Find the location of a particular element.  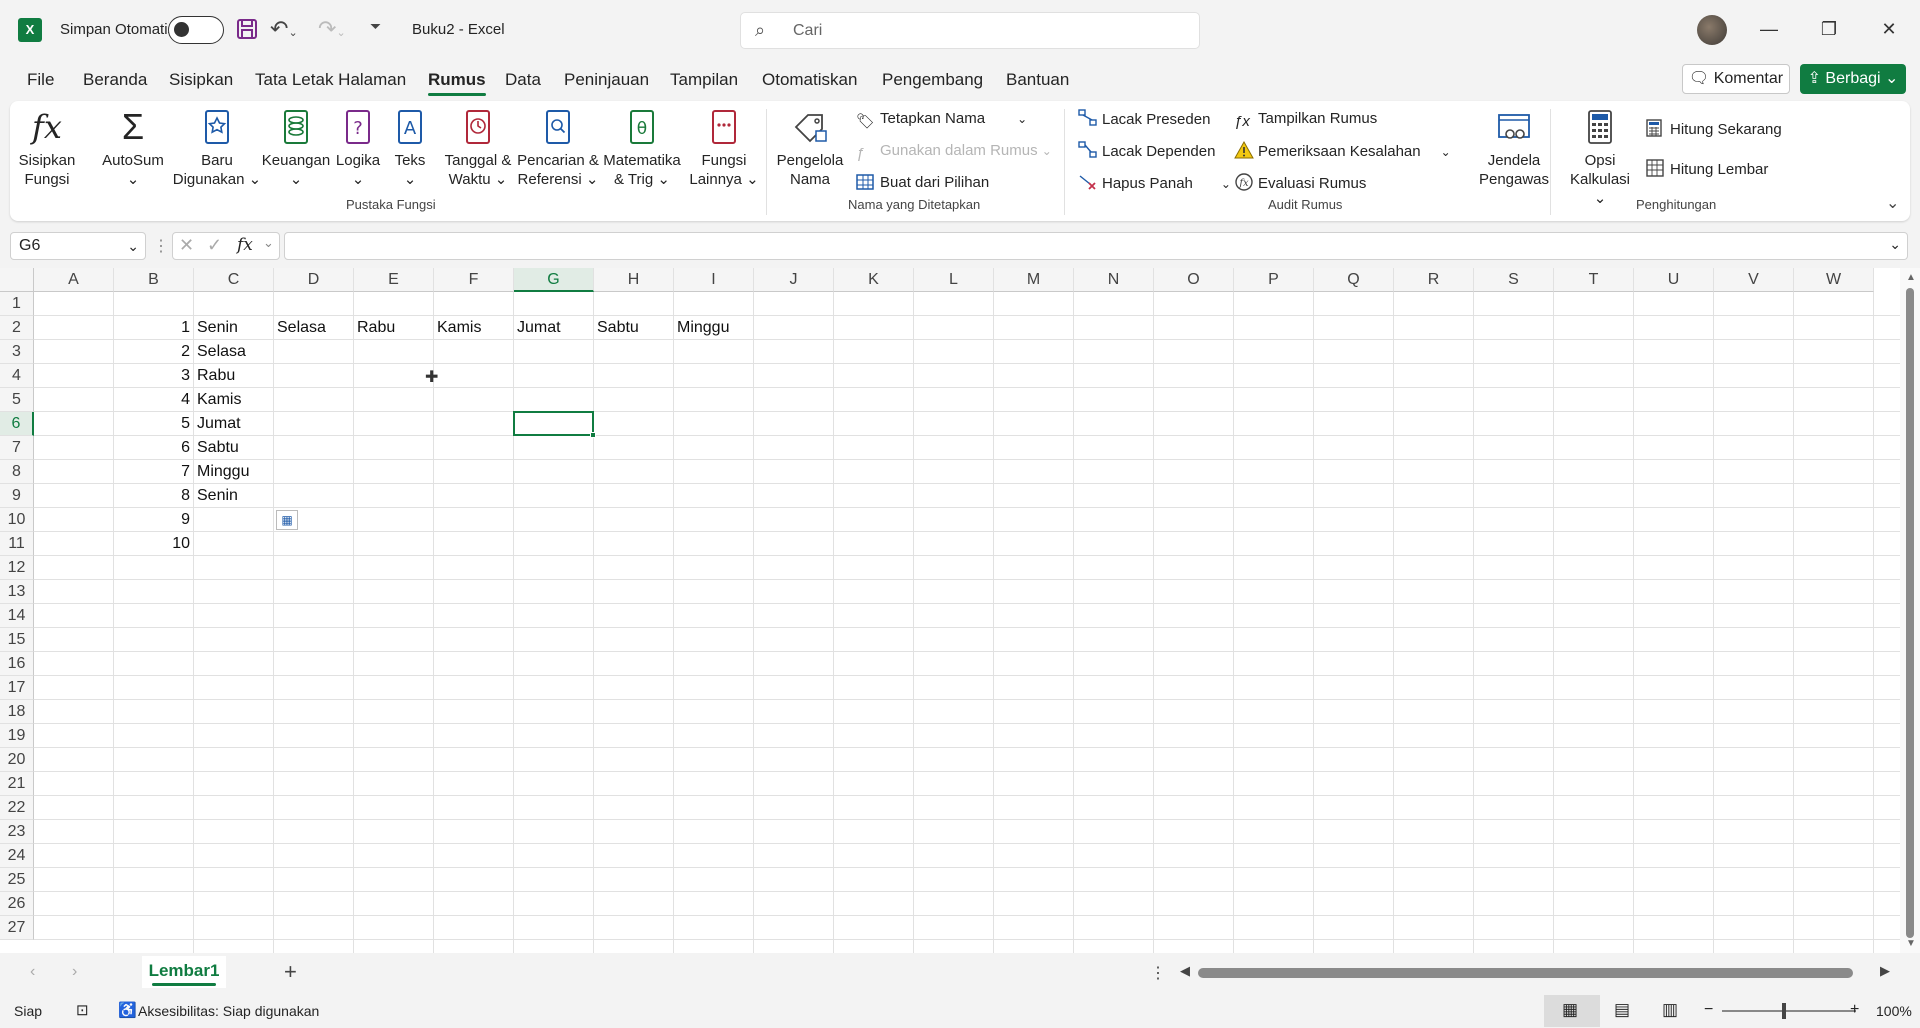

row-header: 5 is located at coordinates (17, 400).